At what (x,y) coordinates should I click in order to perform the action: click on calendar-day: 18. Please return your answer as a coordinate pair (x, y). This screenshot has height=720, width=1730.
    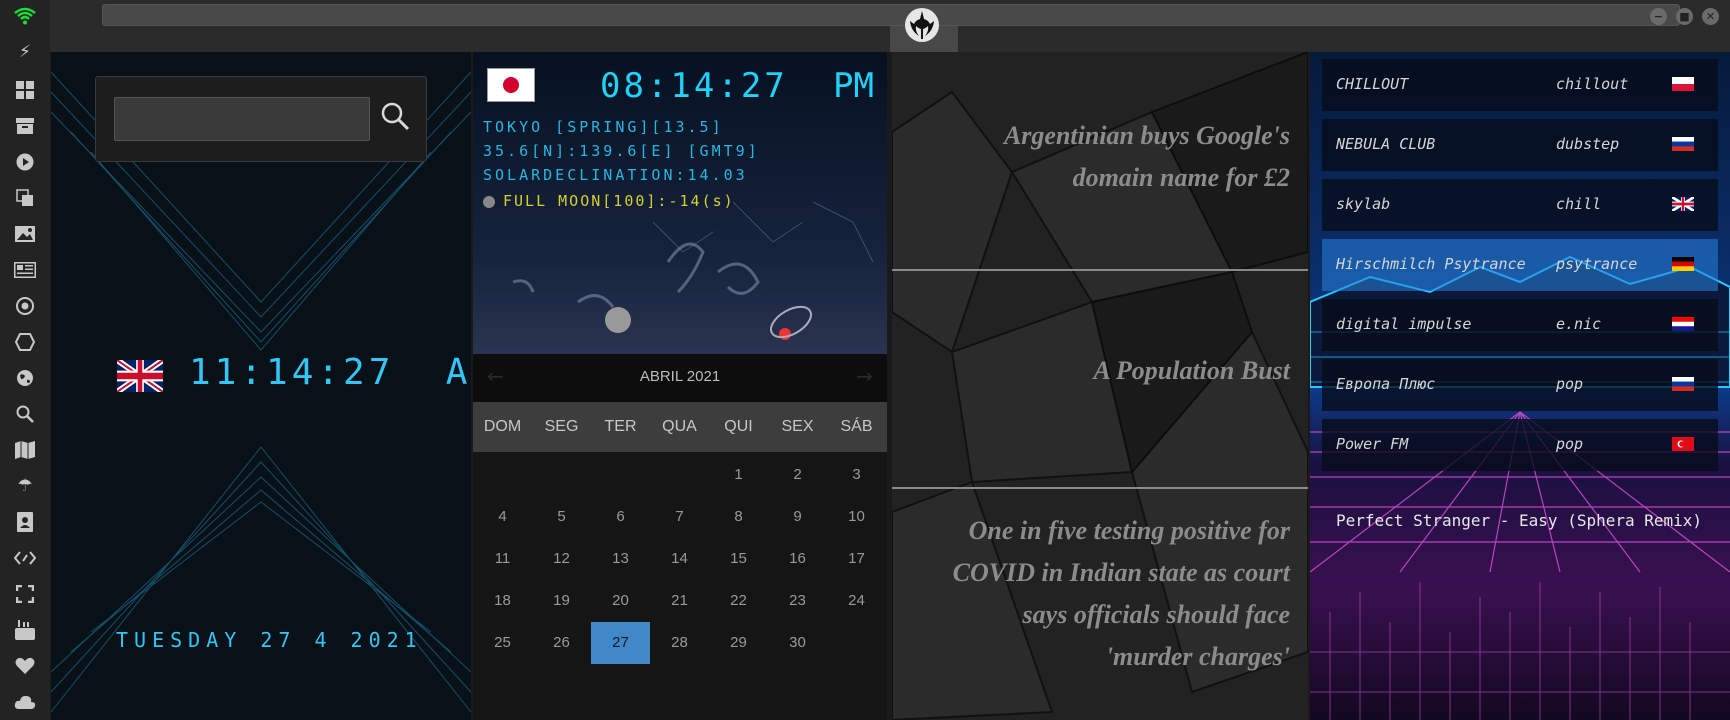
    Looking at the image, I should click on (502, 601).